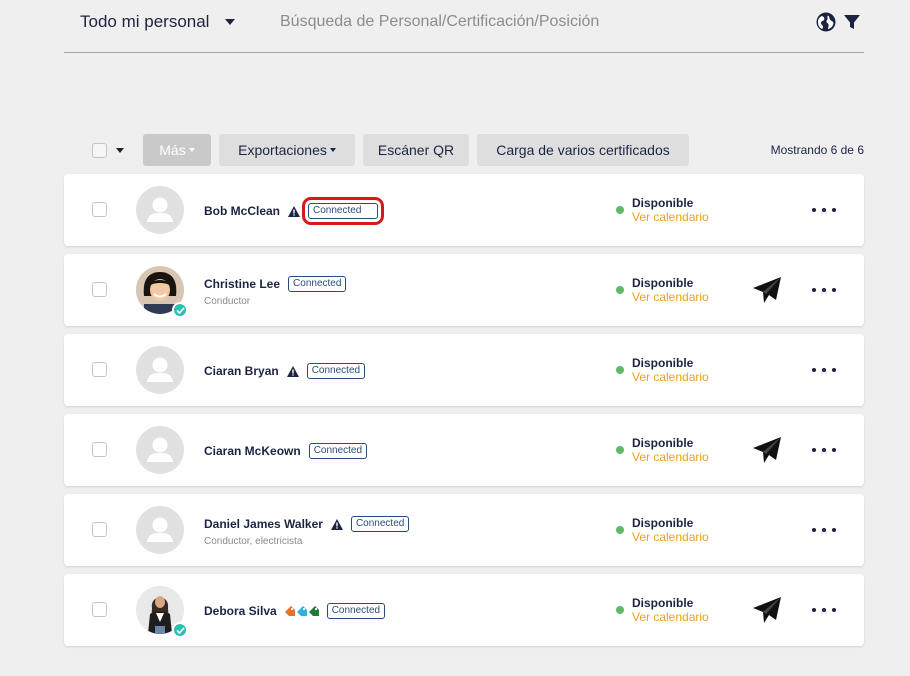 The image size is (910, 676). I want to click on qr-scanner-button-label: Escáner QR, so click(416, 150).